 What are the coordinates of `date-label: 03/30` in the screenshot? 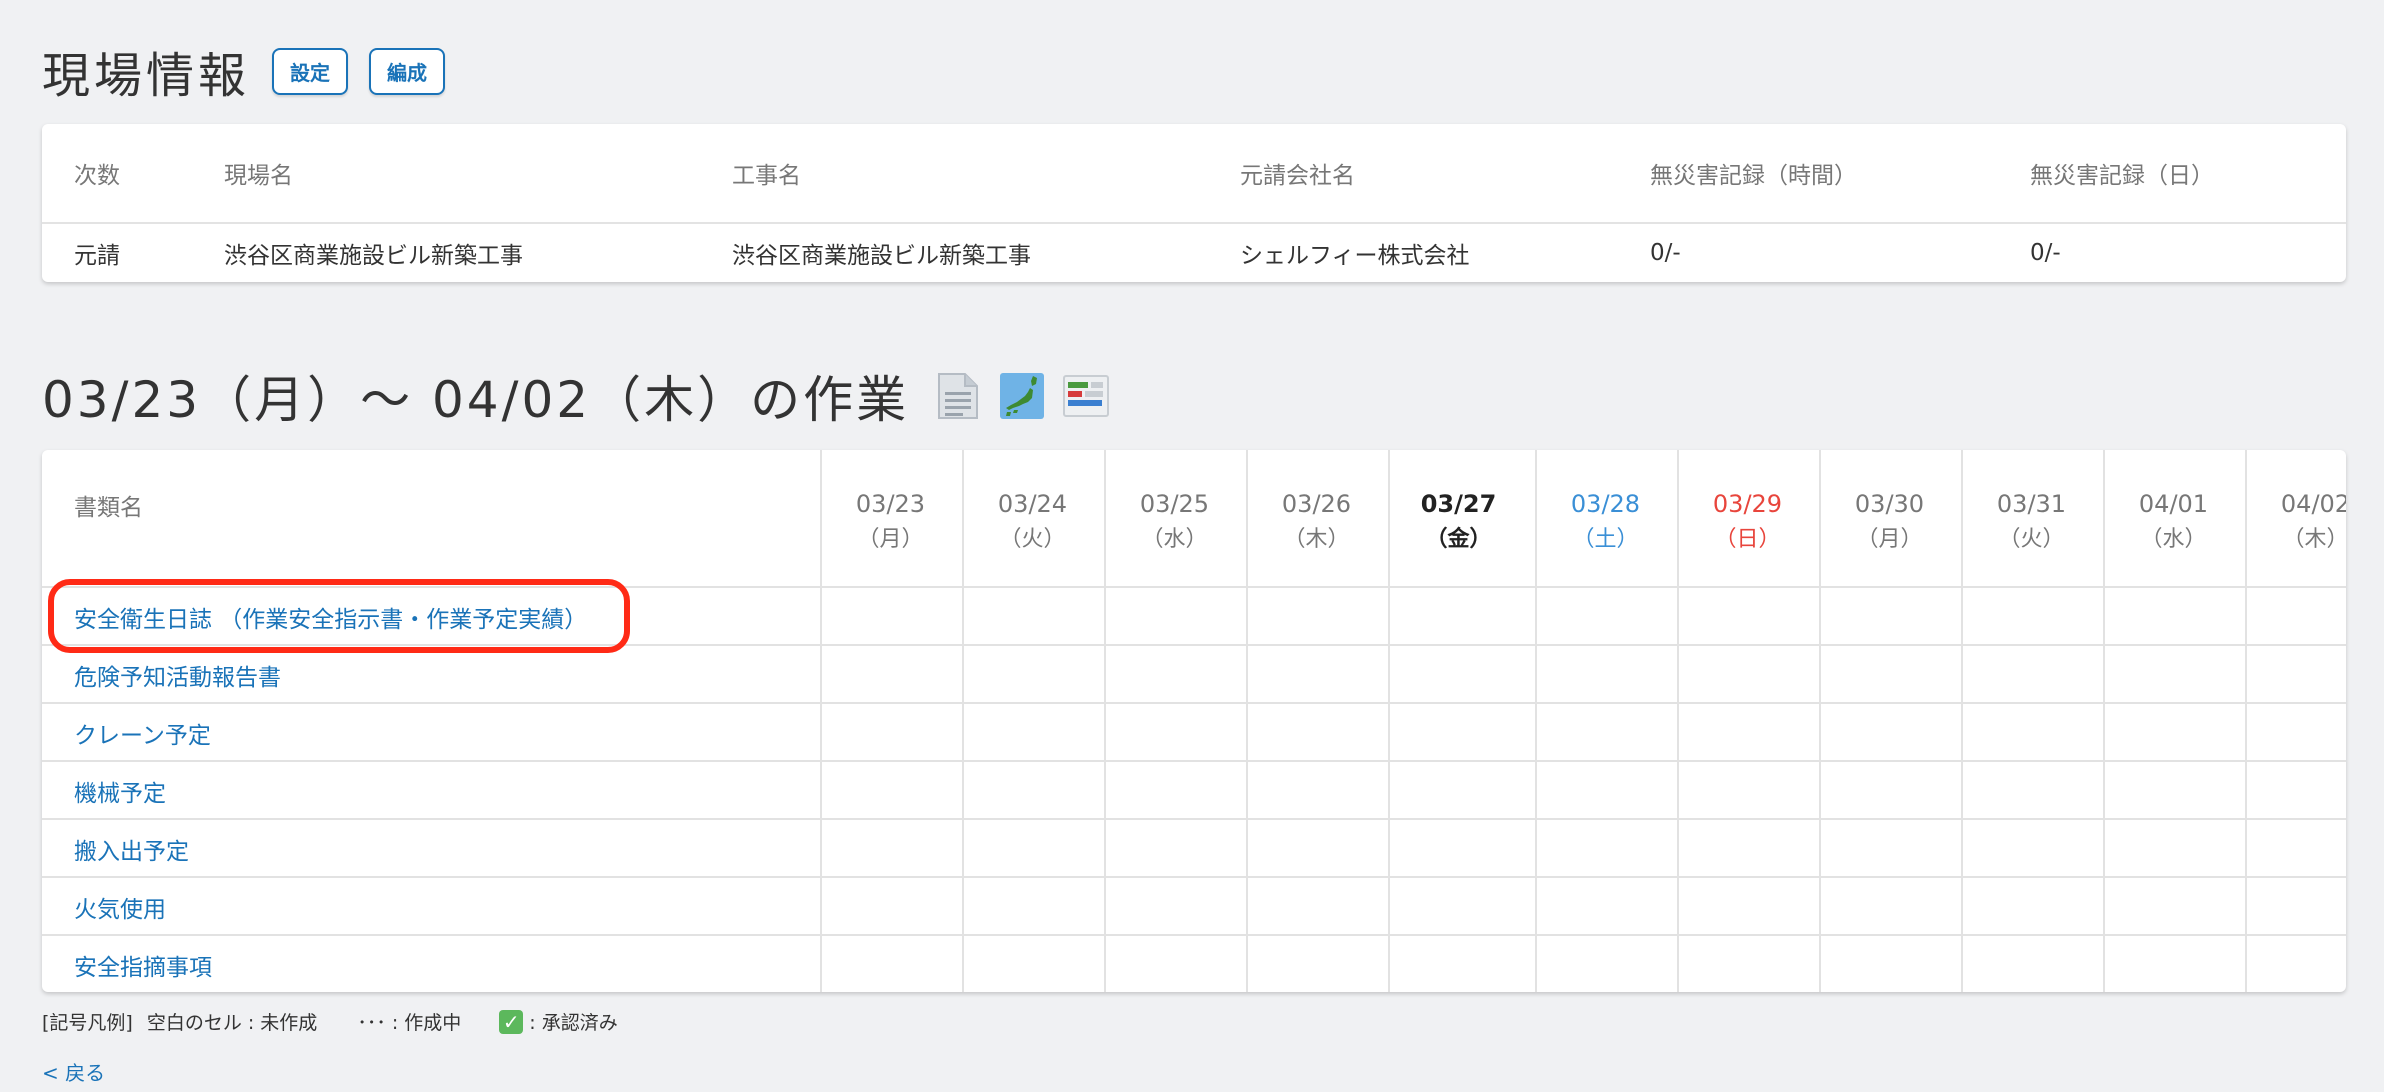 It's located at (1889, 504).